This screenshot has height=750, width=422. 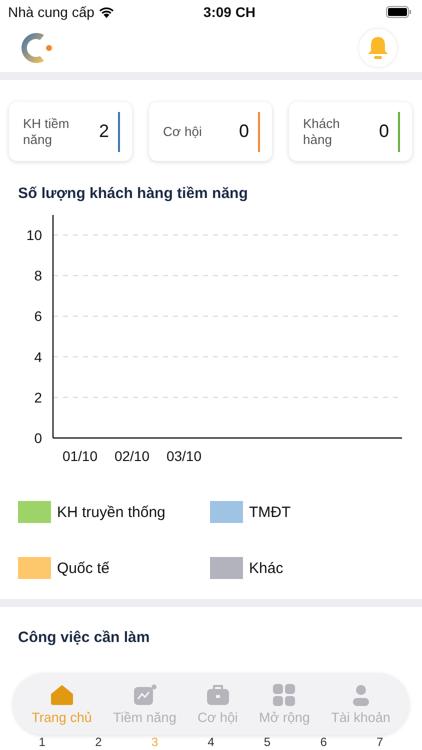 What do you see at coordinates (84, 637) in the screenshot?
I see `section-title: Công việc cần làm` at bounding box center [84, 637].